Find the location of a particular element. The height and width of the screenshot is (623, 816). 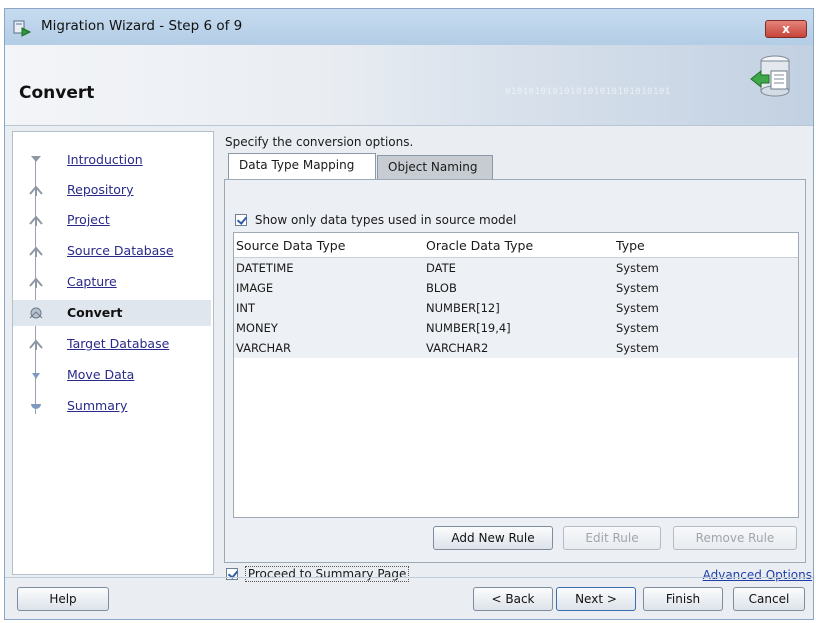

proceed-label: Proceed to Summary Page is located at coordinates (327, 573).